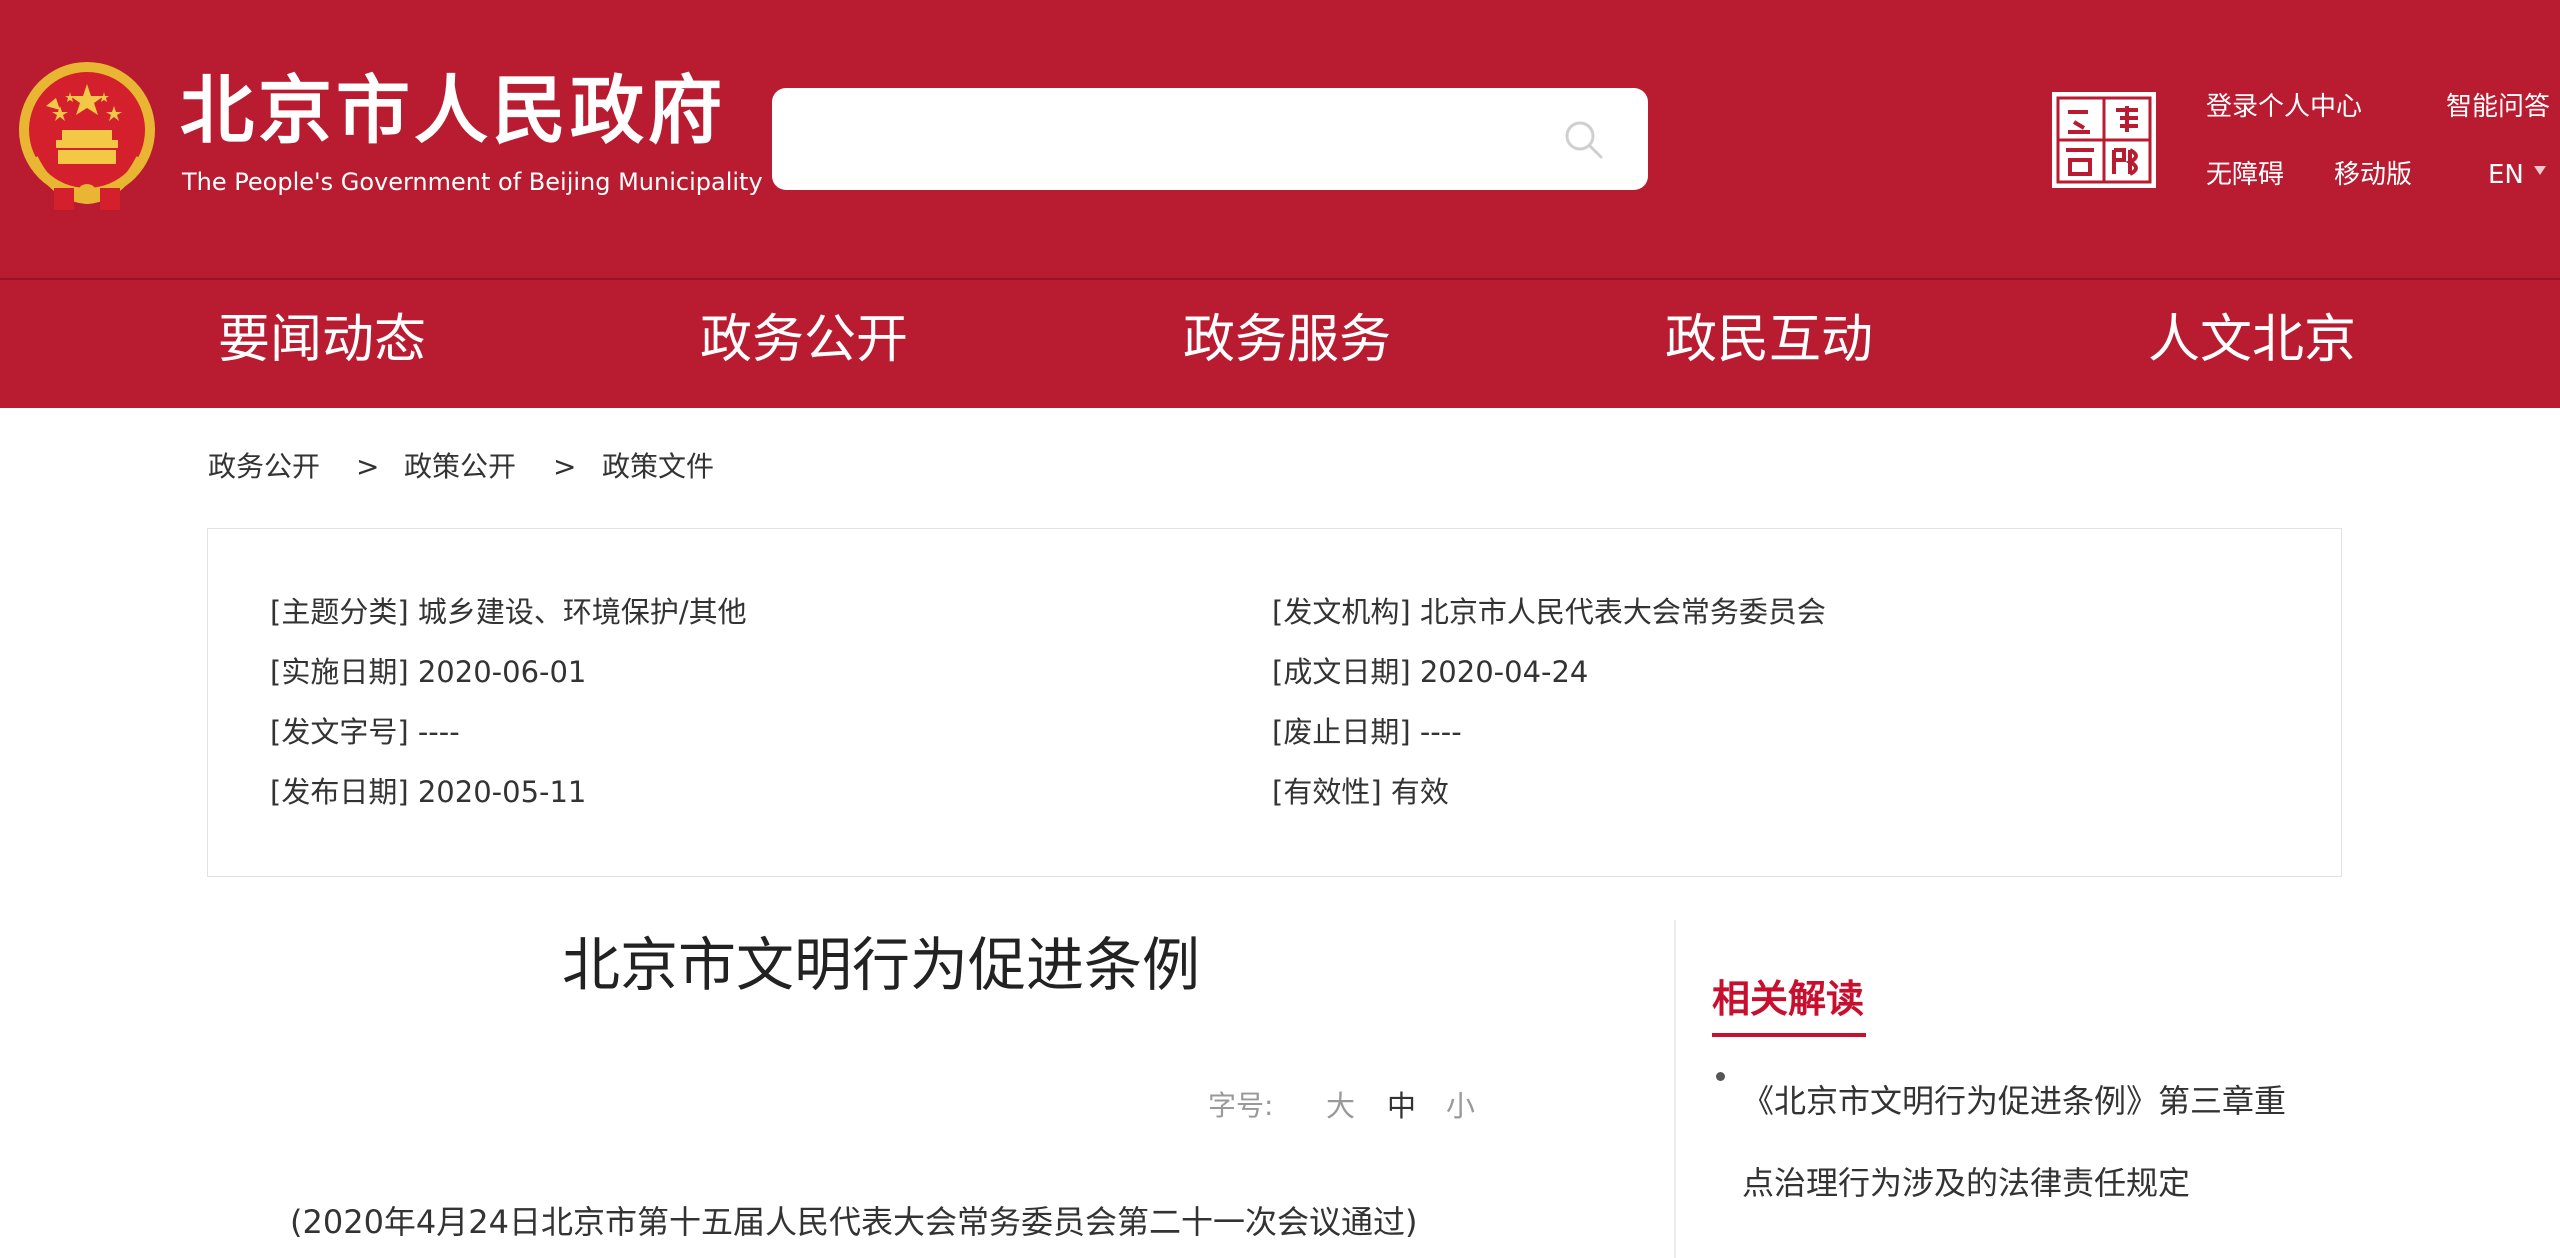  I want to click on site-title: 北京市人民政府, so click(453, 111).